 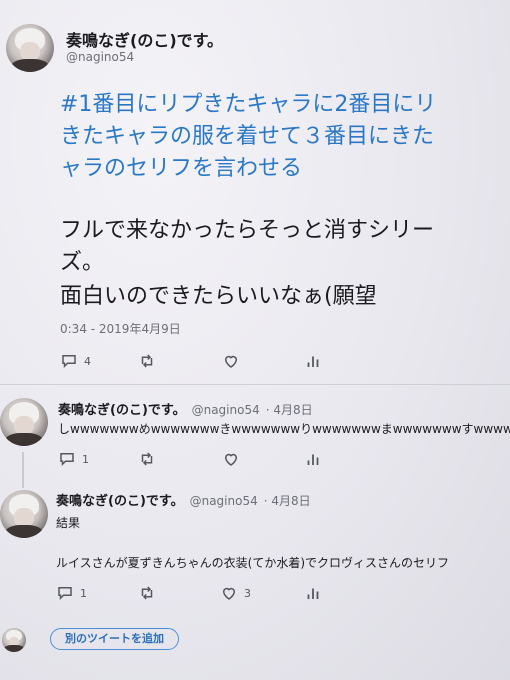 I want to click on hashtag-line-2: きたキャラの服を着せて３番目にきた, so click(x=247, y=134).